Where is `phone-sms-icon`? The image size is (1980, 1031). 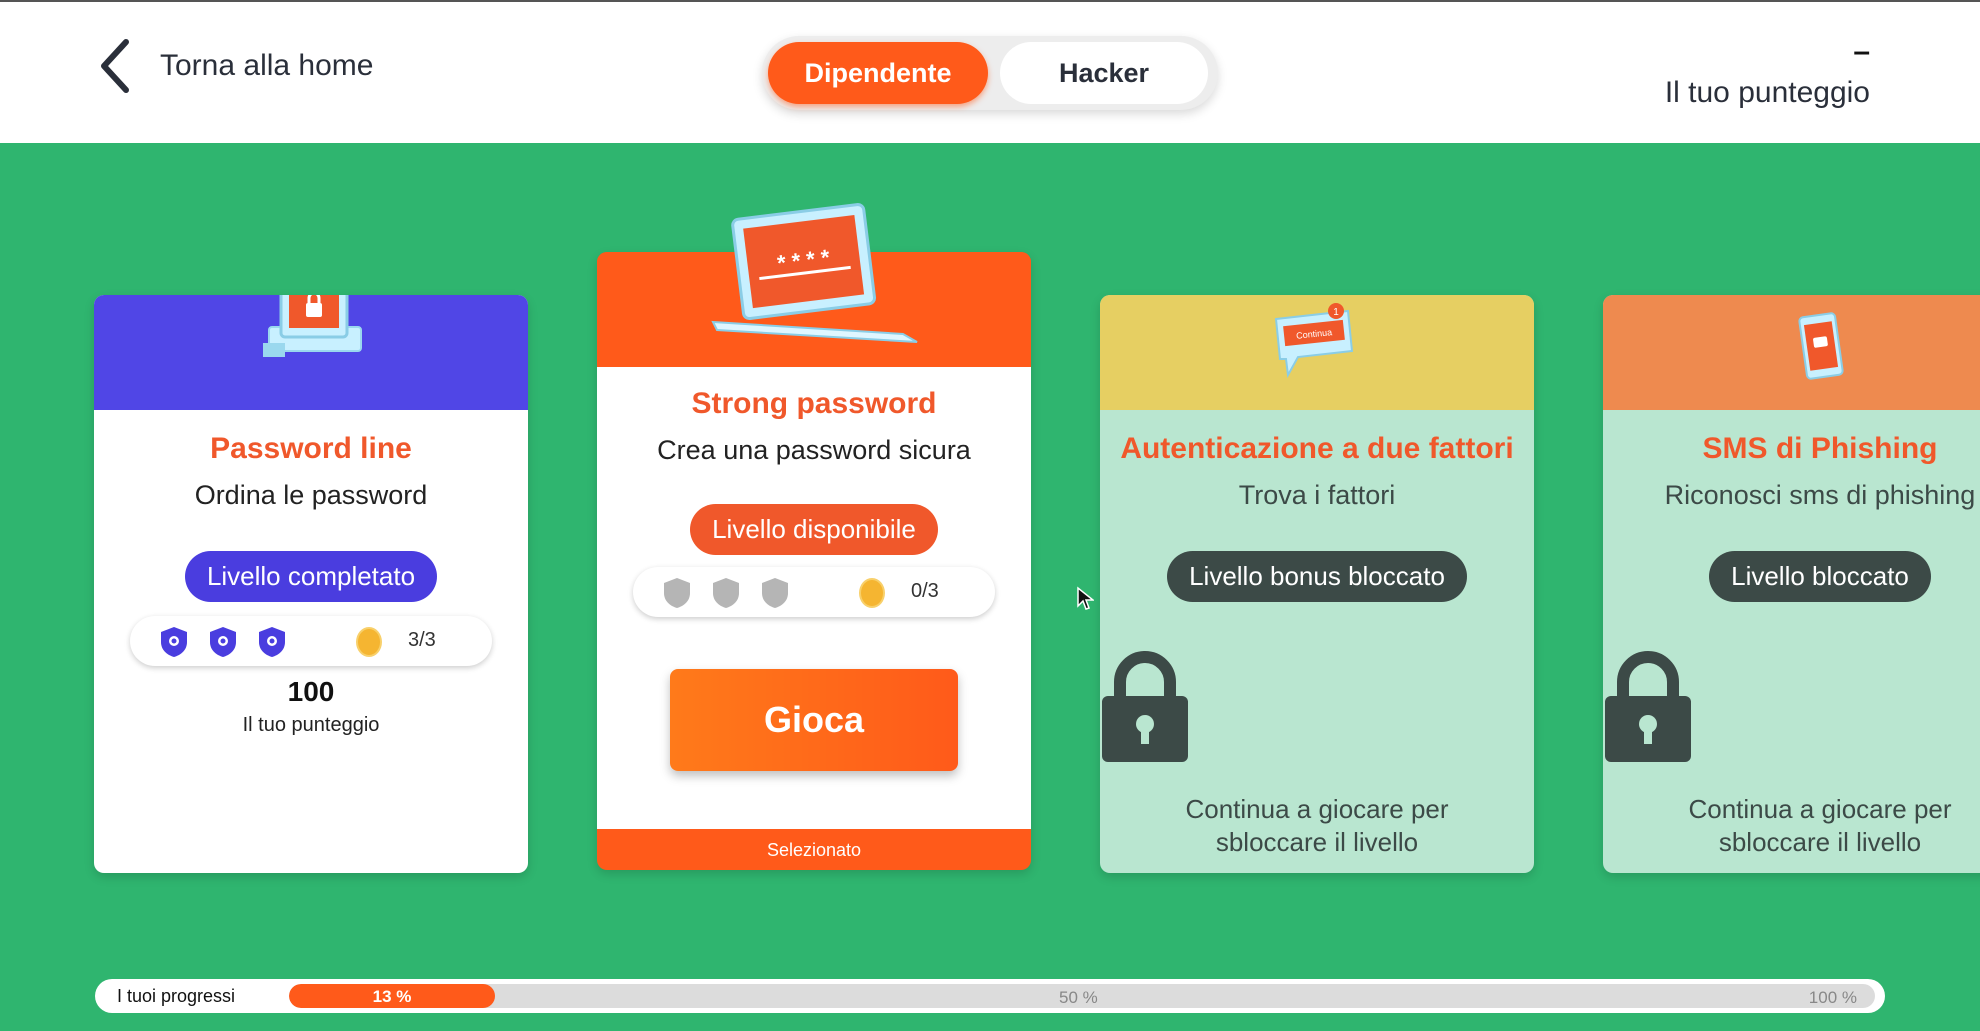 phone-sms-icon is located at coordinates (1821, 346).